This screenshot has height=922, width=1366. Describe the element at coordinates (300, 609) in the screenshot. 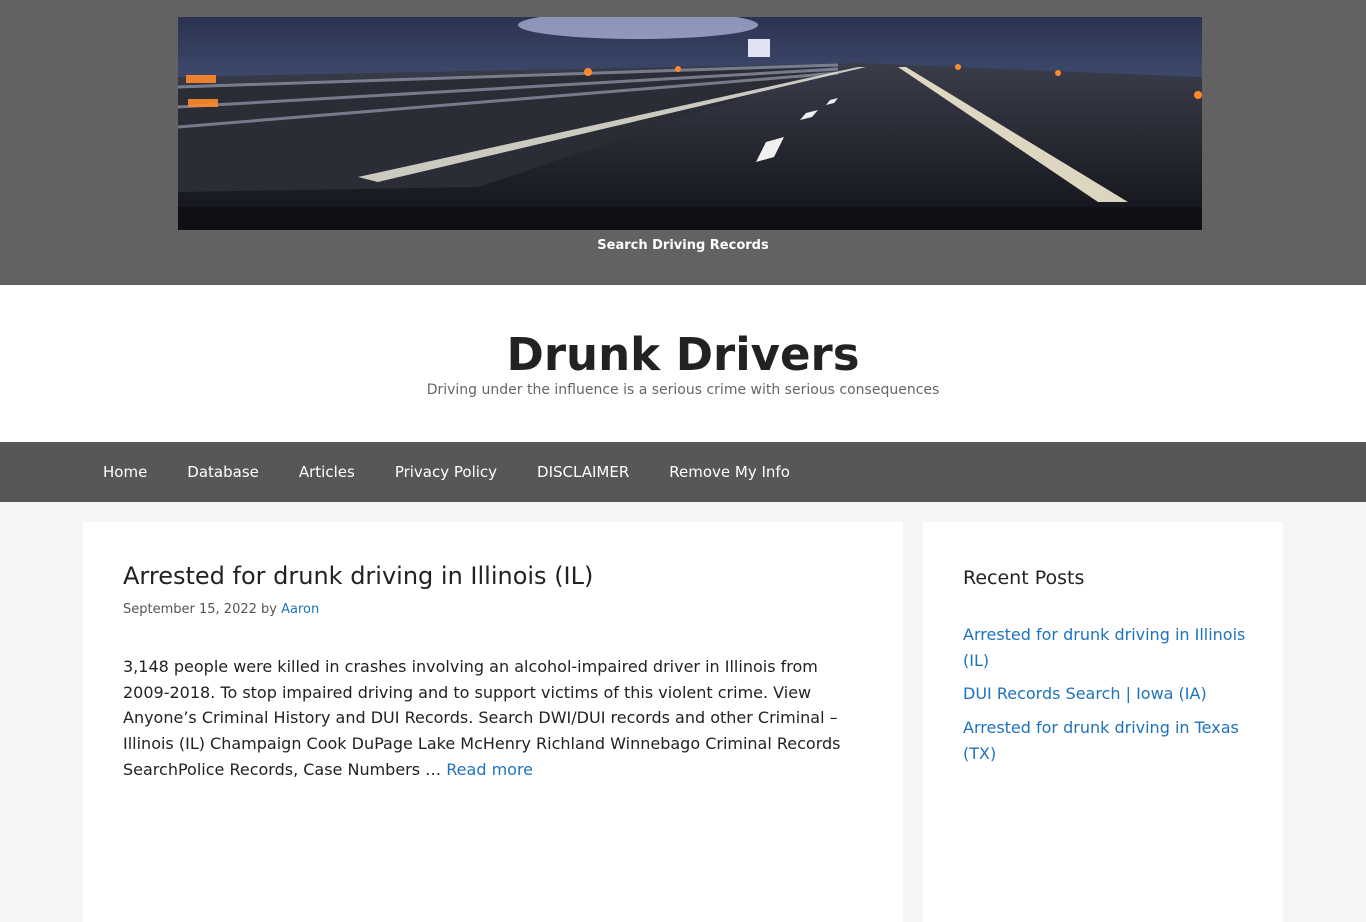

I see `post-author-link: Aaron` at that location.